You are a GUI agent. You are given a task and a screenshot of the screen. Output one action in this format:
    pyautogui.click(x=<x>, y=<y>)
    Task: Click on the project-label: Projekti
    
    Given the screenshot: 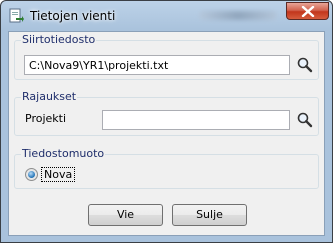 What is the action you would take?
    pyautogui.click(x=46, y=118)
    